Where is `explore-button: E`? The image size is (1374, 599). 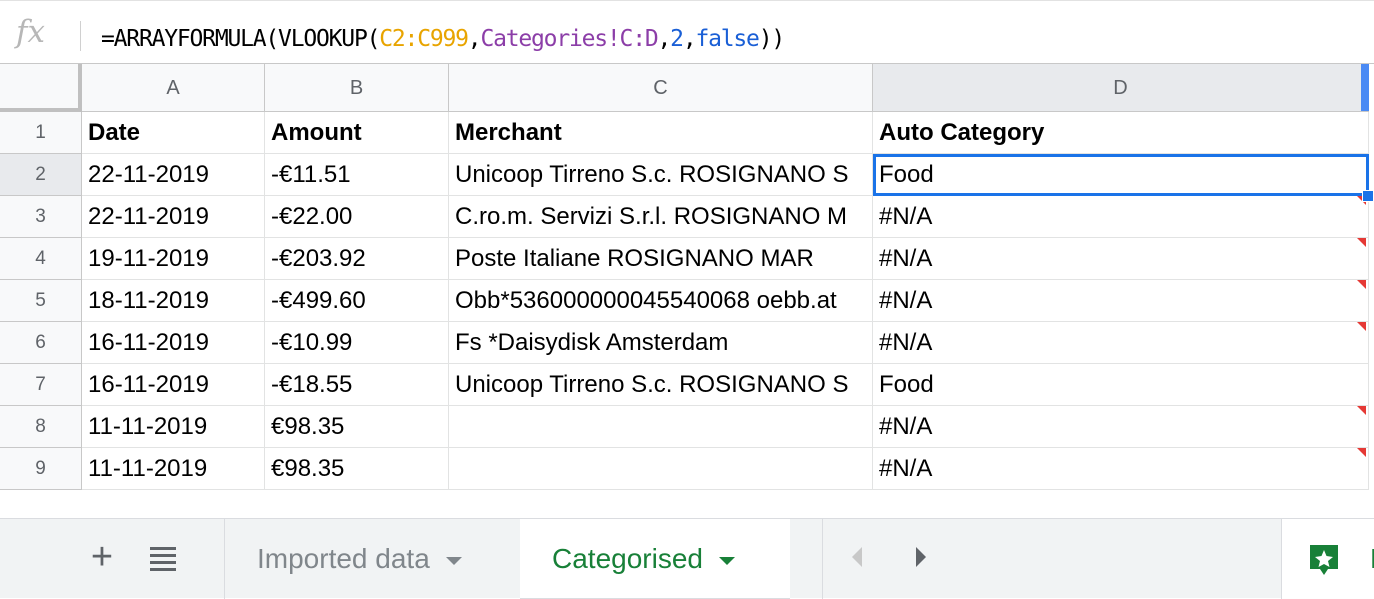
explore-button: E is located at coordinates (1327, 559).